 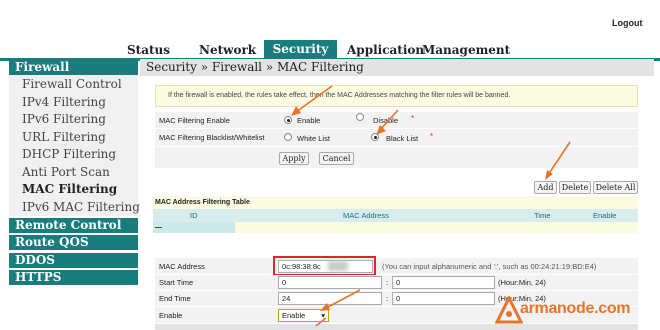 I want to click on arrow-to-blacklist, so click(x=389, y=120).